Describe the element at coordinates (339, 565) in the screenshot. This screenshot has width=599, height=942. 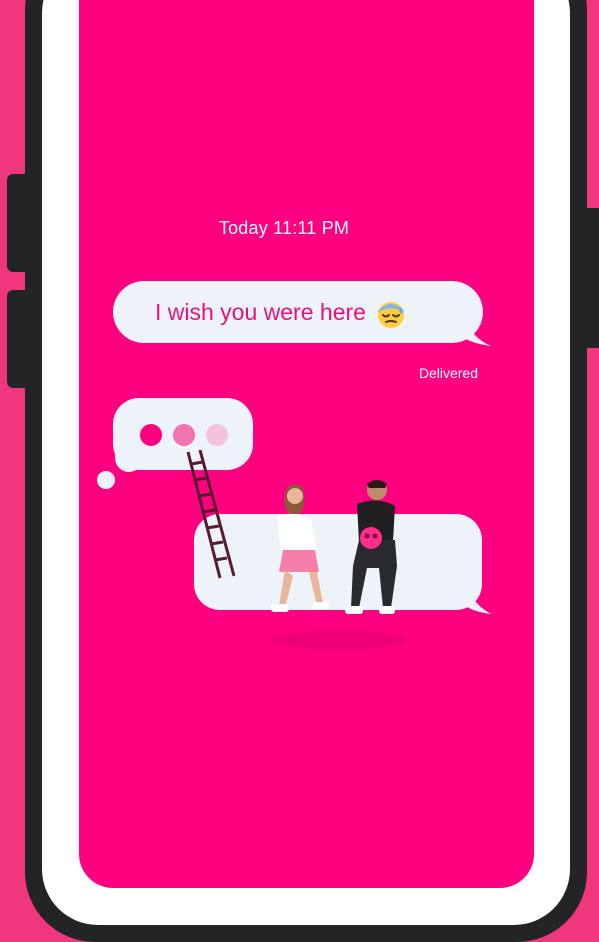
I see `couple-photo` at that location.